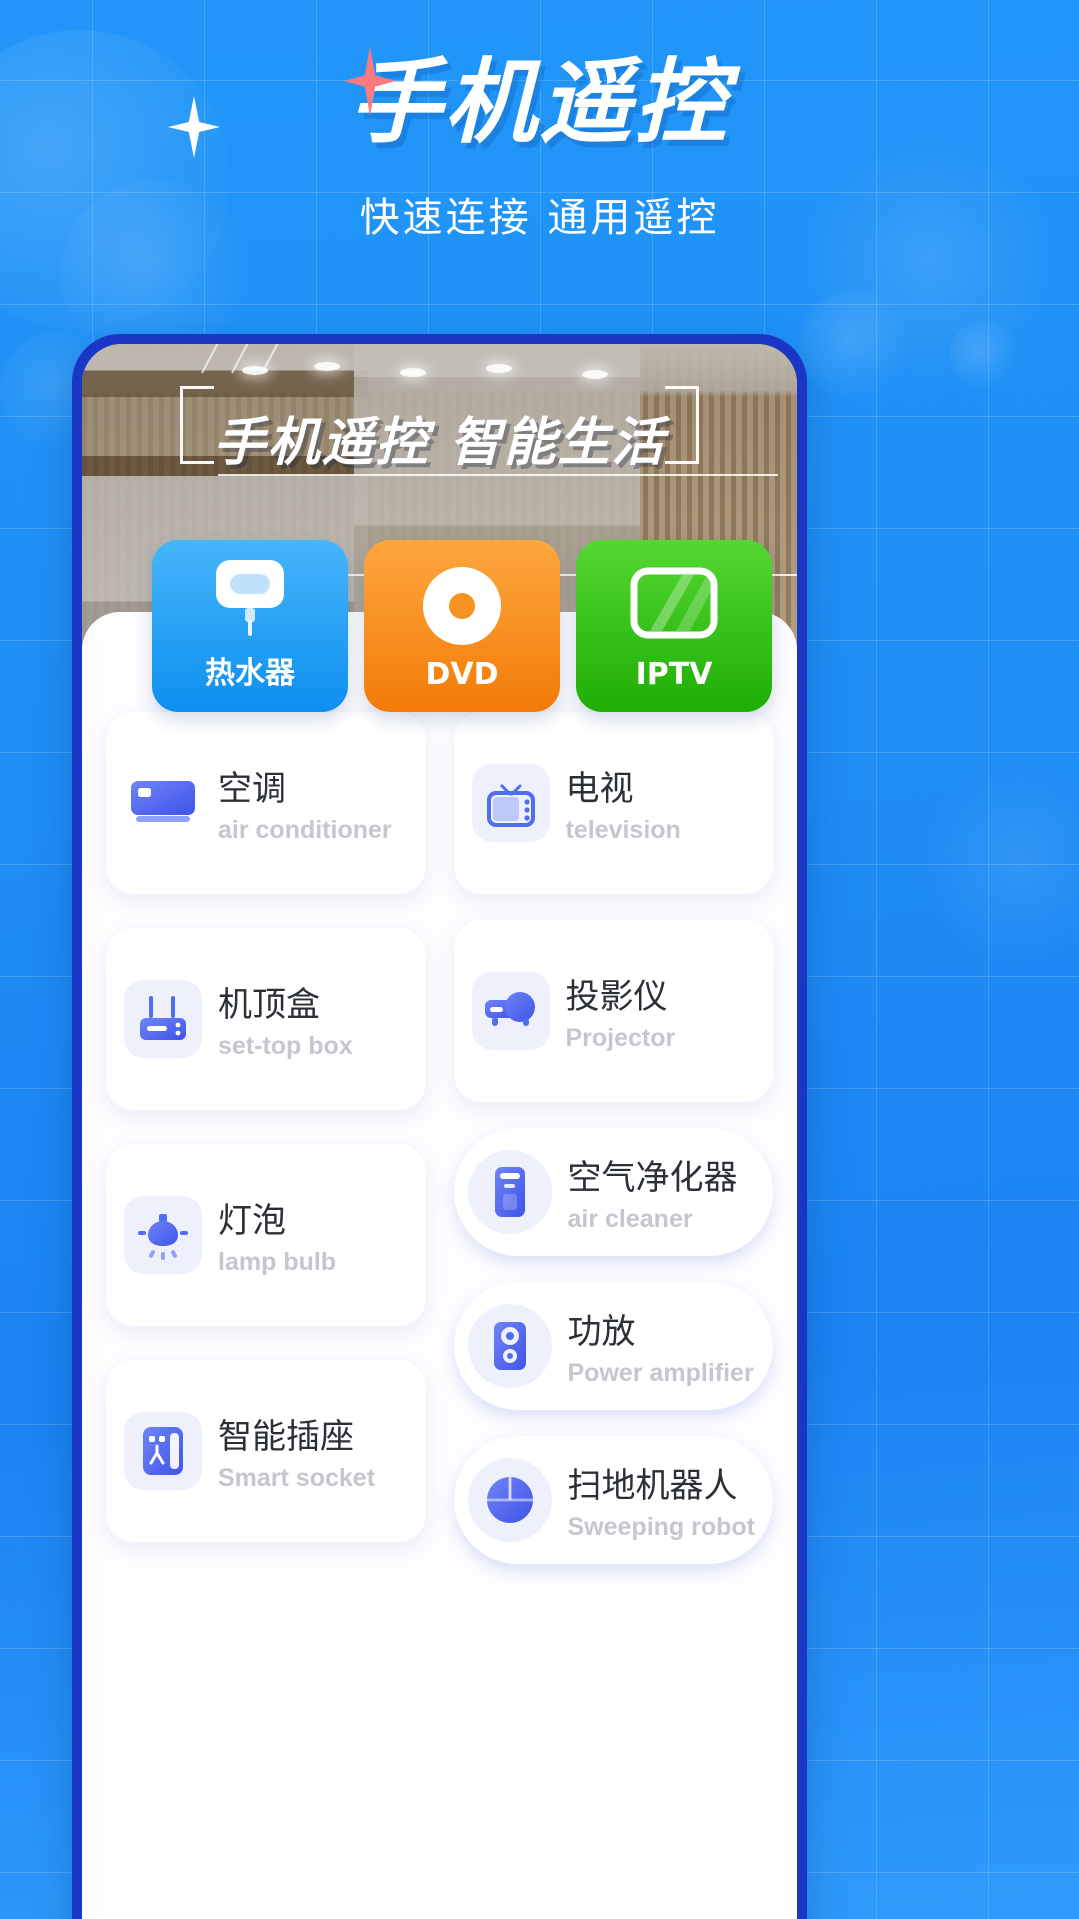 Image resolution: width=1079 pixels, height=1919 pixels. Describe the element at coordinates (661, 1346) in the screenshot. I see `device-label-group: 功放 Power amplifier` at that location.